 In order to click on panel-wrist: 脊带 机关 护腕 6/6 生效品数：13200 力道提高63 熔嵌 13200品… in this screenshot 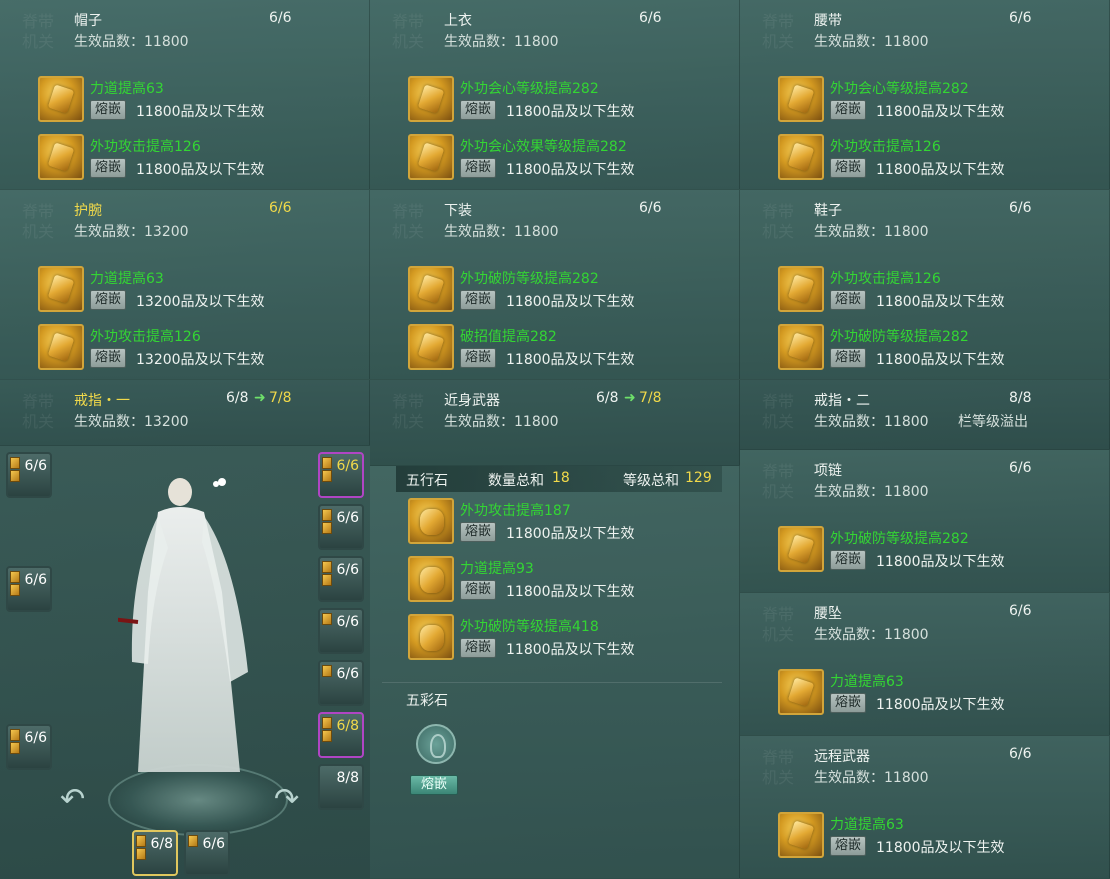, I will do `click(185, 285)`.